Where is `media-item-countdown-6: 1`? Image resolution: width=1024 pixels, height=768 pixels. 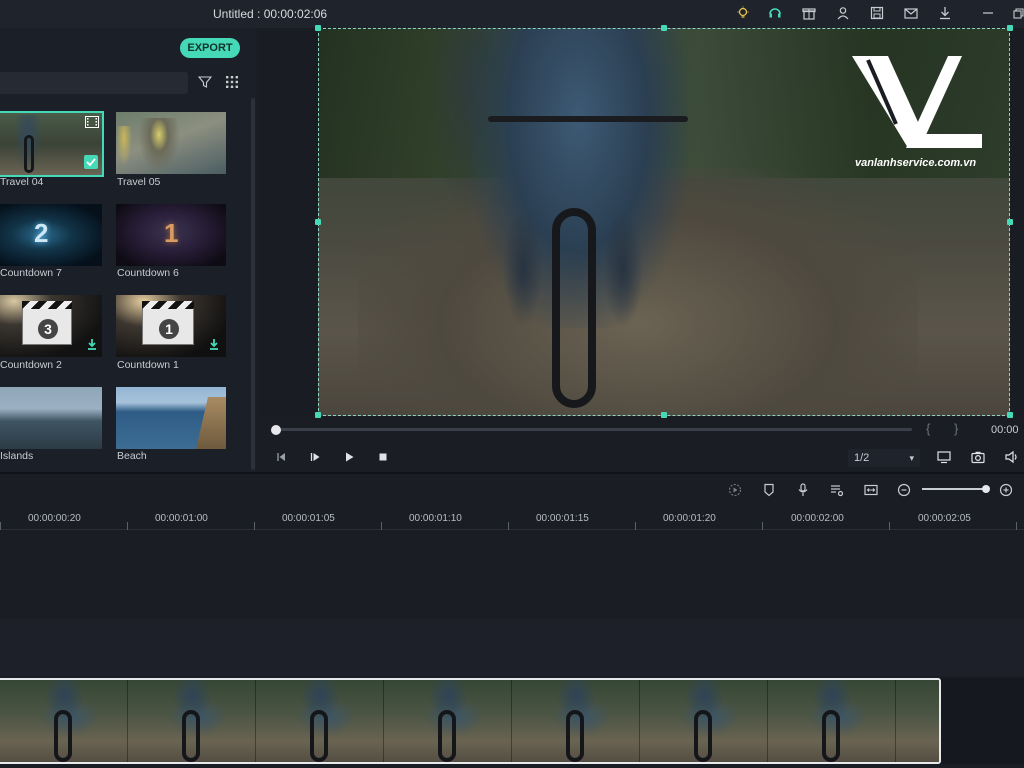
media-item-countdown-6: 1 is located at coordinates (171, 235).